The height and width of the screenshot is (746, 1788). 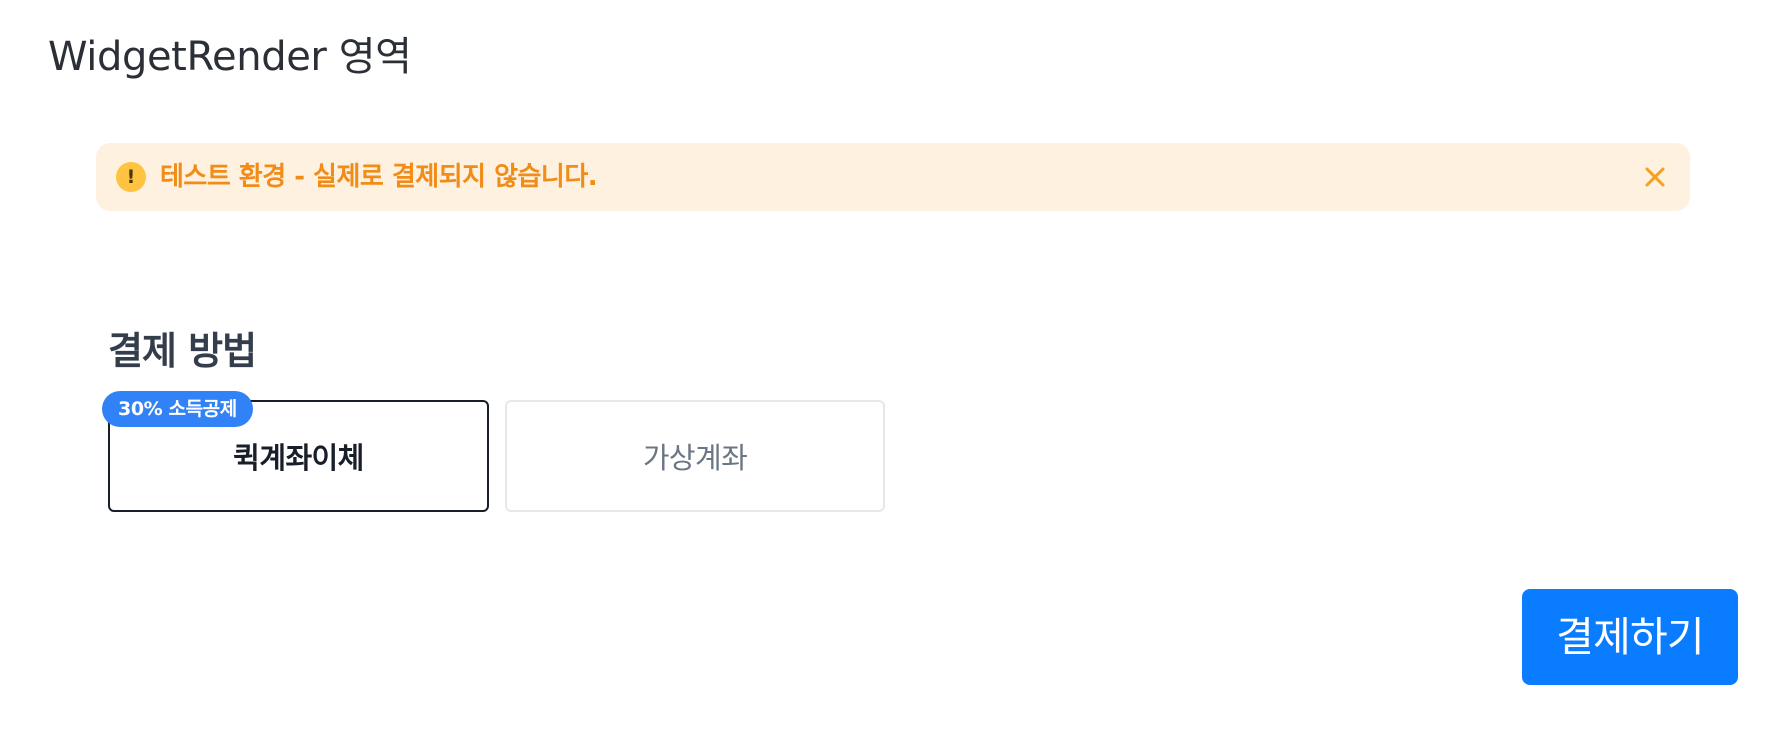 What do you see at coordinates (177, 409) in the screenshot?
I see `income-deduction-badge: 30% 소득공제` at bounding box center [177, 409].